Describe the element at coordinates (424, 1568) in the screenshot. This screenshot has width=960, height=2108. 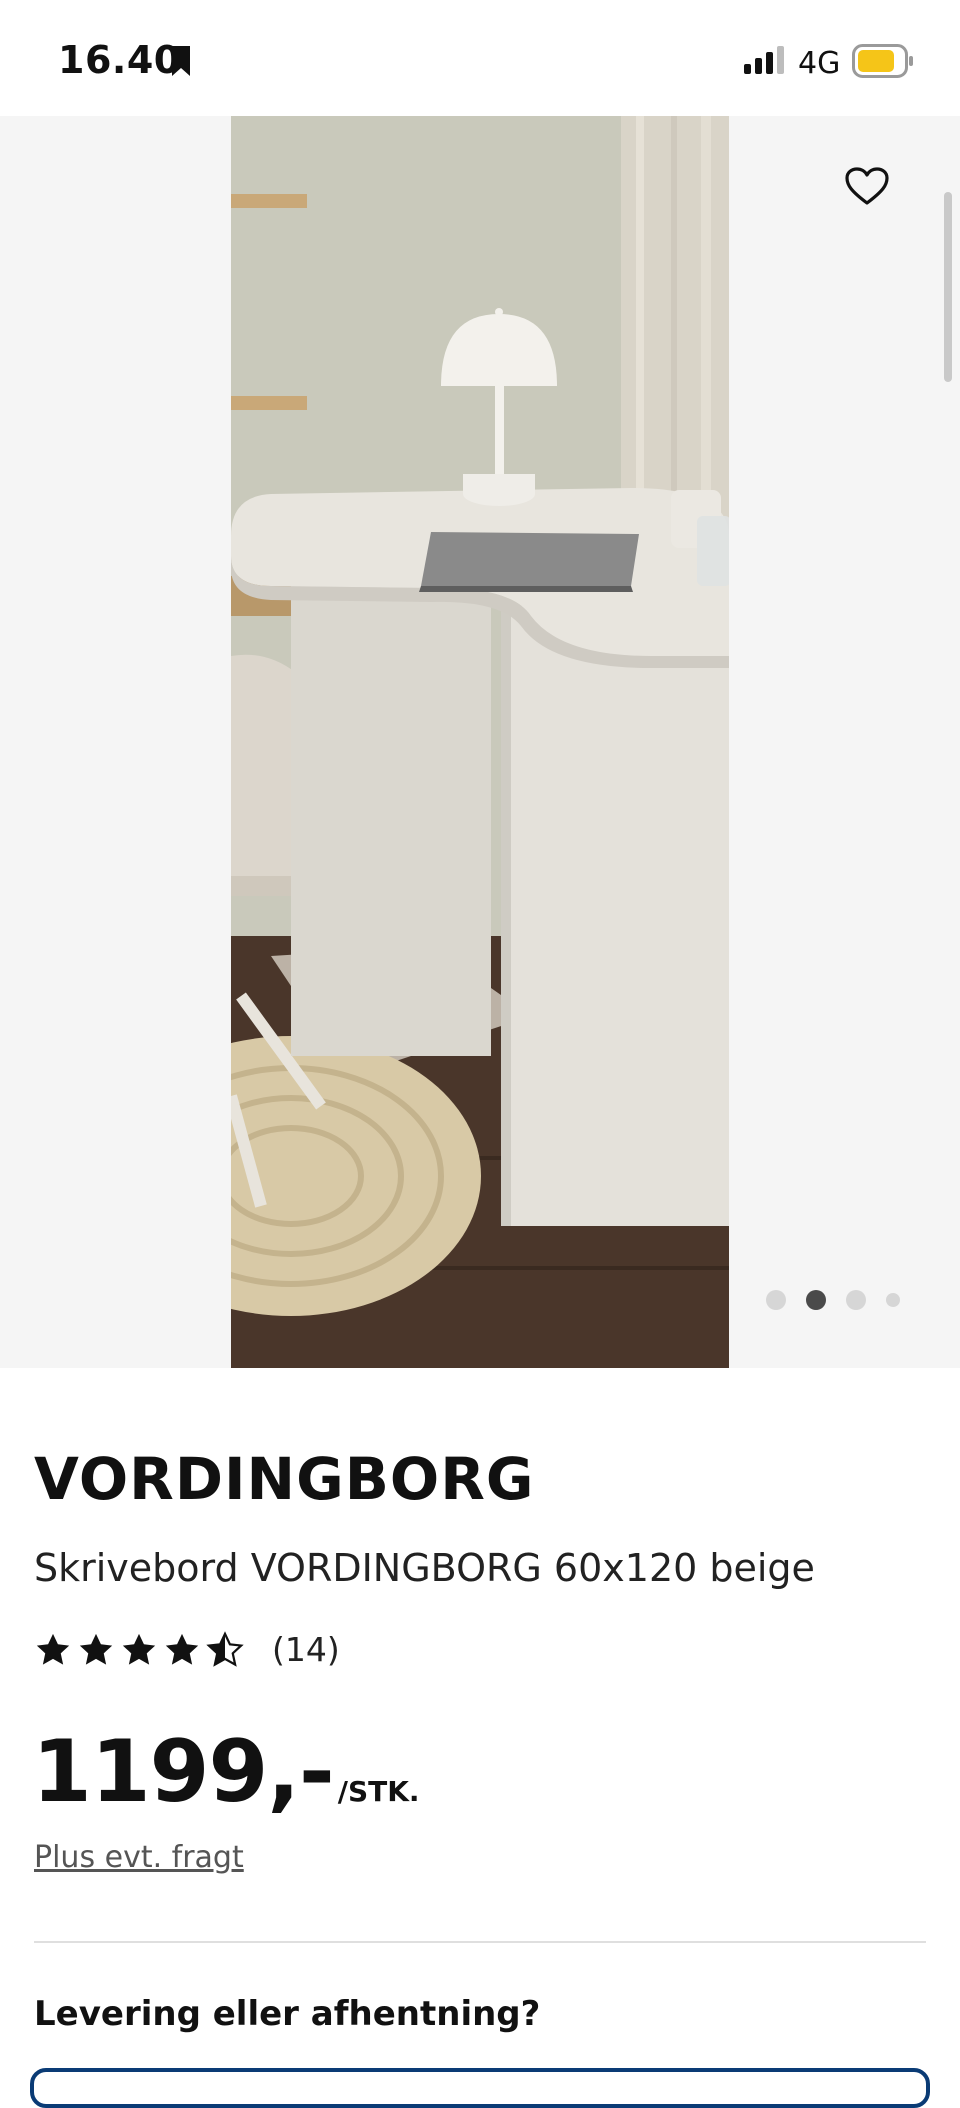
I see `product-description: Skrivebord VORDINGBORG 60x120 beige` at that location.